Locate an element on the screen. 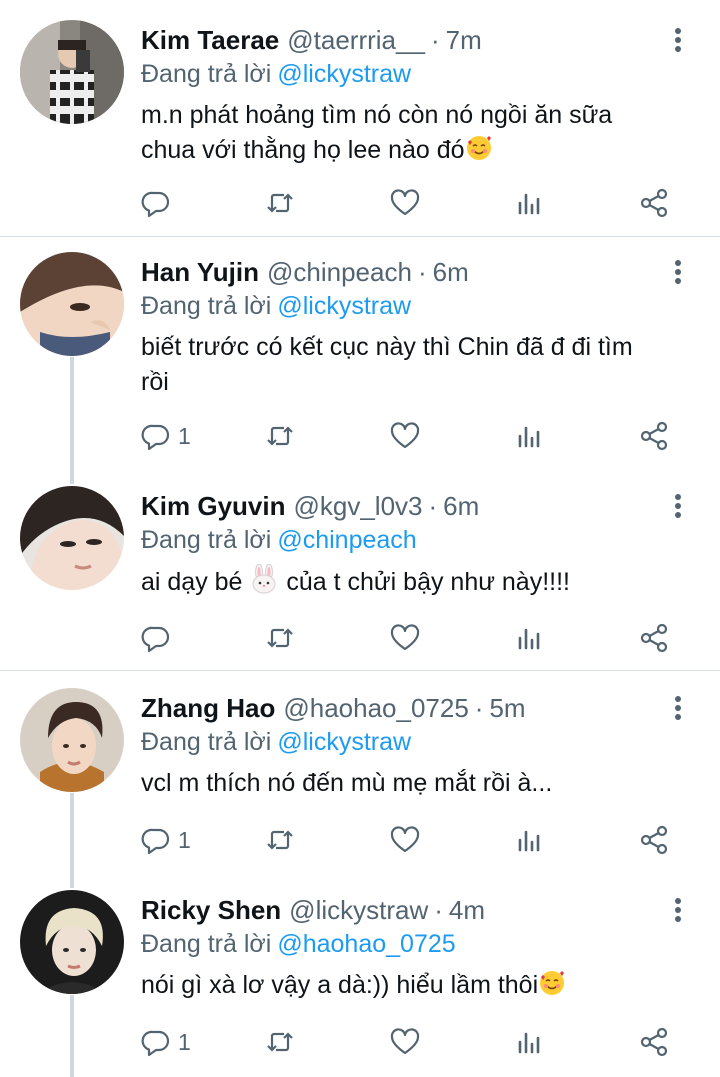 The width and height of the screenshot is (720, 1077). display-name: Han Yujin is located at coordinates (200, 272).